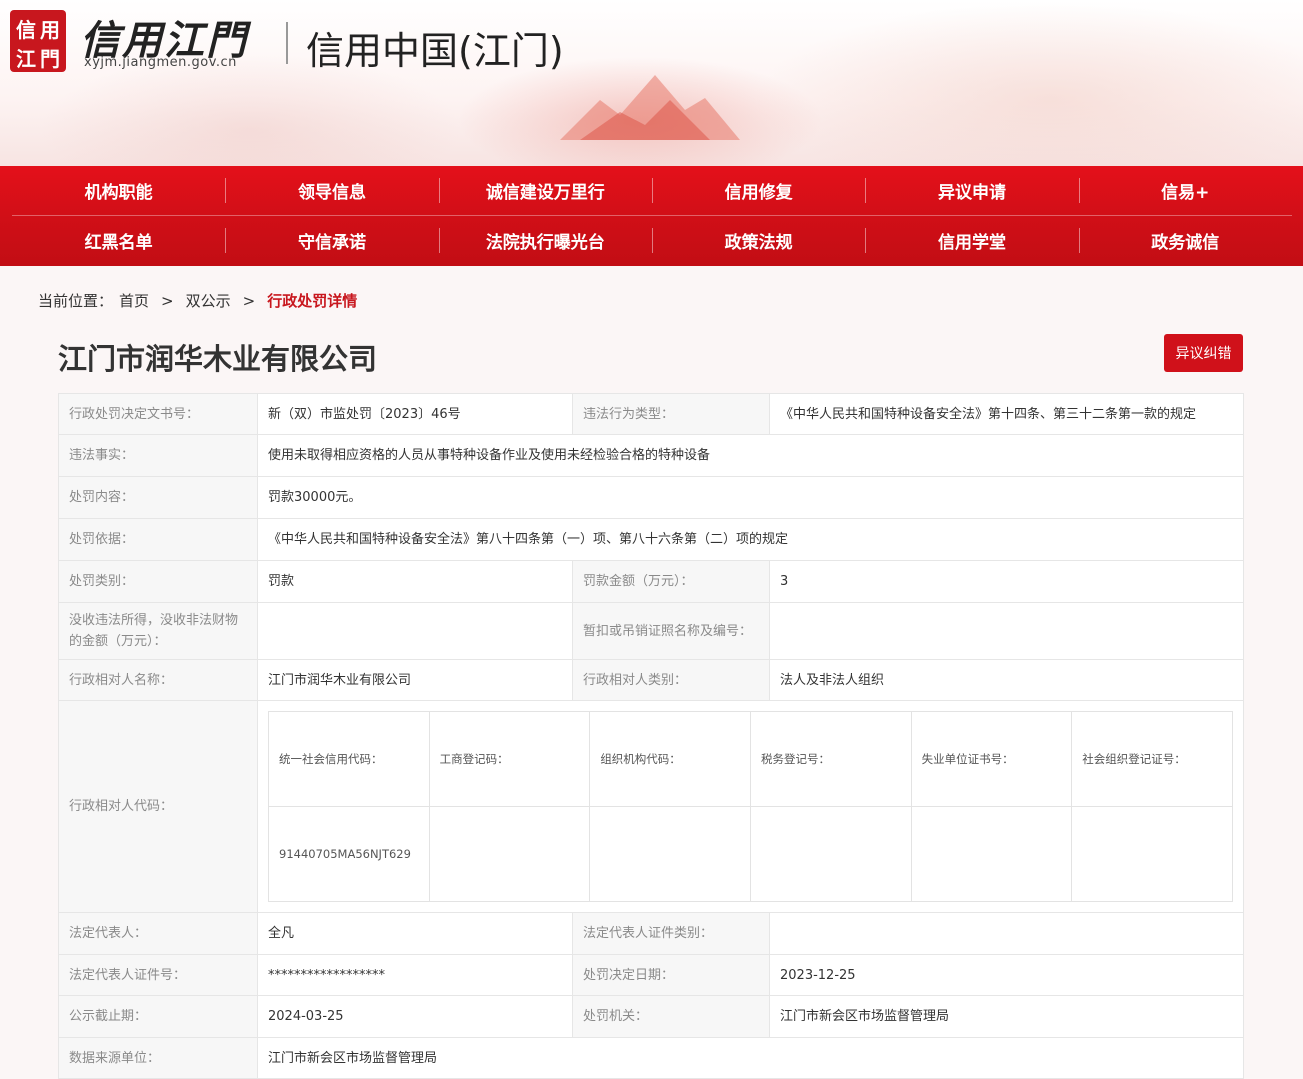 The height and width of the screenshot is (1079, 1303). What do you see at coordinates (287, 43) in the screenshot?
I see `logo-divider` at bounding box center [287, 43].